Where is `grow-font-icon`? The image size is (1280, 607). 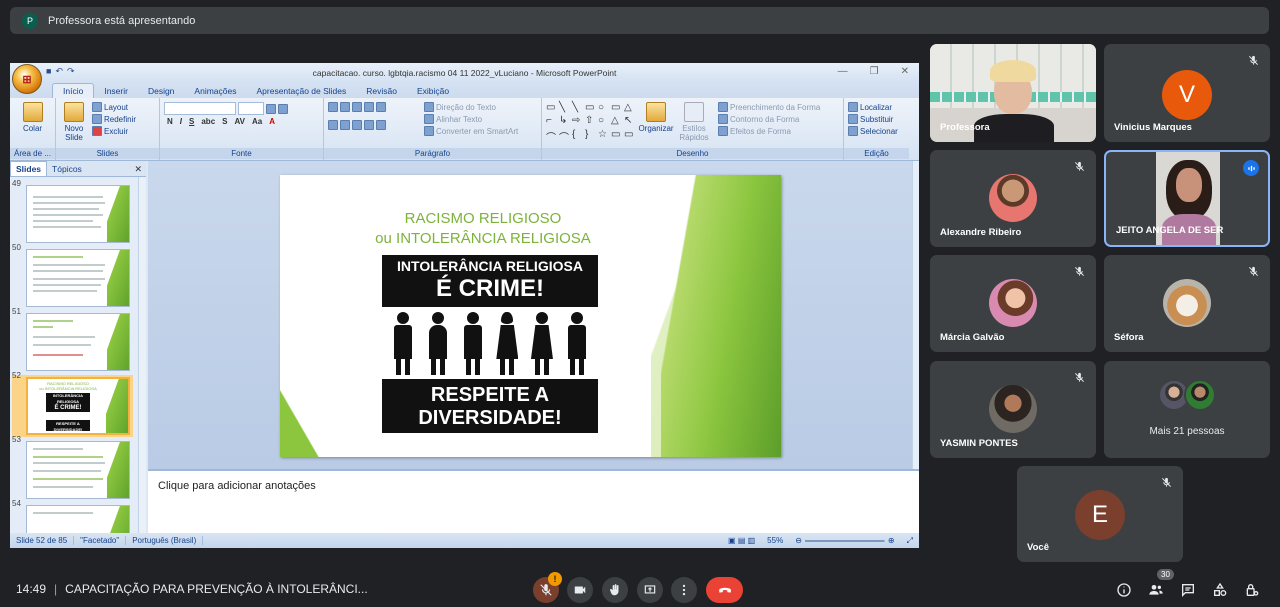
grow-font-icon is located at coordinates (271, 108).